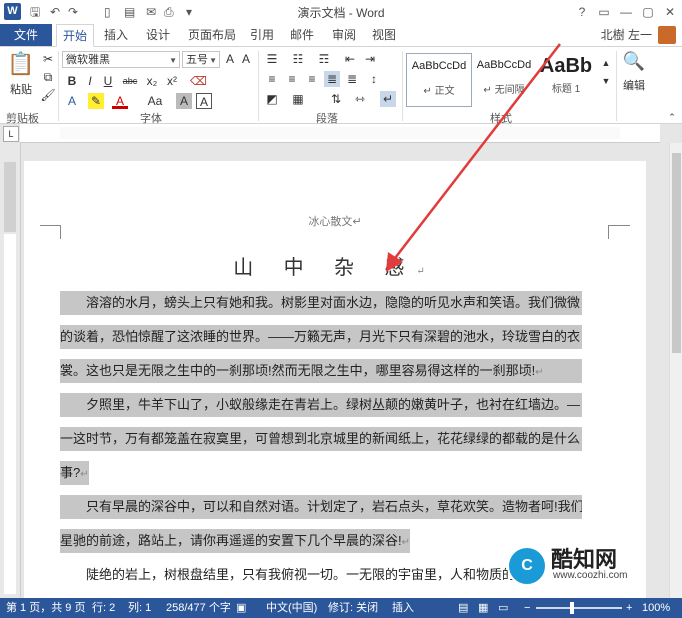  I want to click on horizontal-ruler, so click(340, 133).